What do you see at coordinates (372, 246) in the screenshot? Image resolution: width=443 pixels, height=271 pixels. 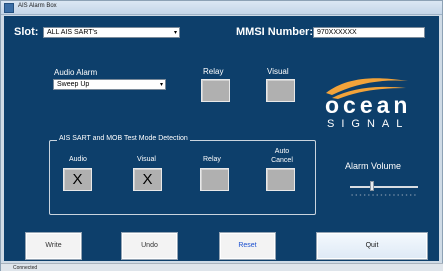 I see `quit-button: Quit` at bounding box center [372, 246].